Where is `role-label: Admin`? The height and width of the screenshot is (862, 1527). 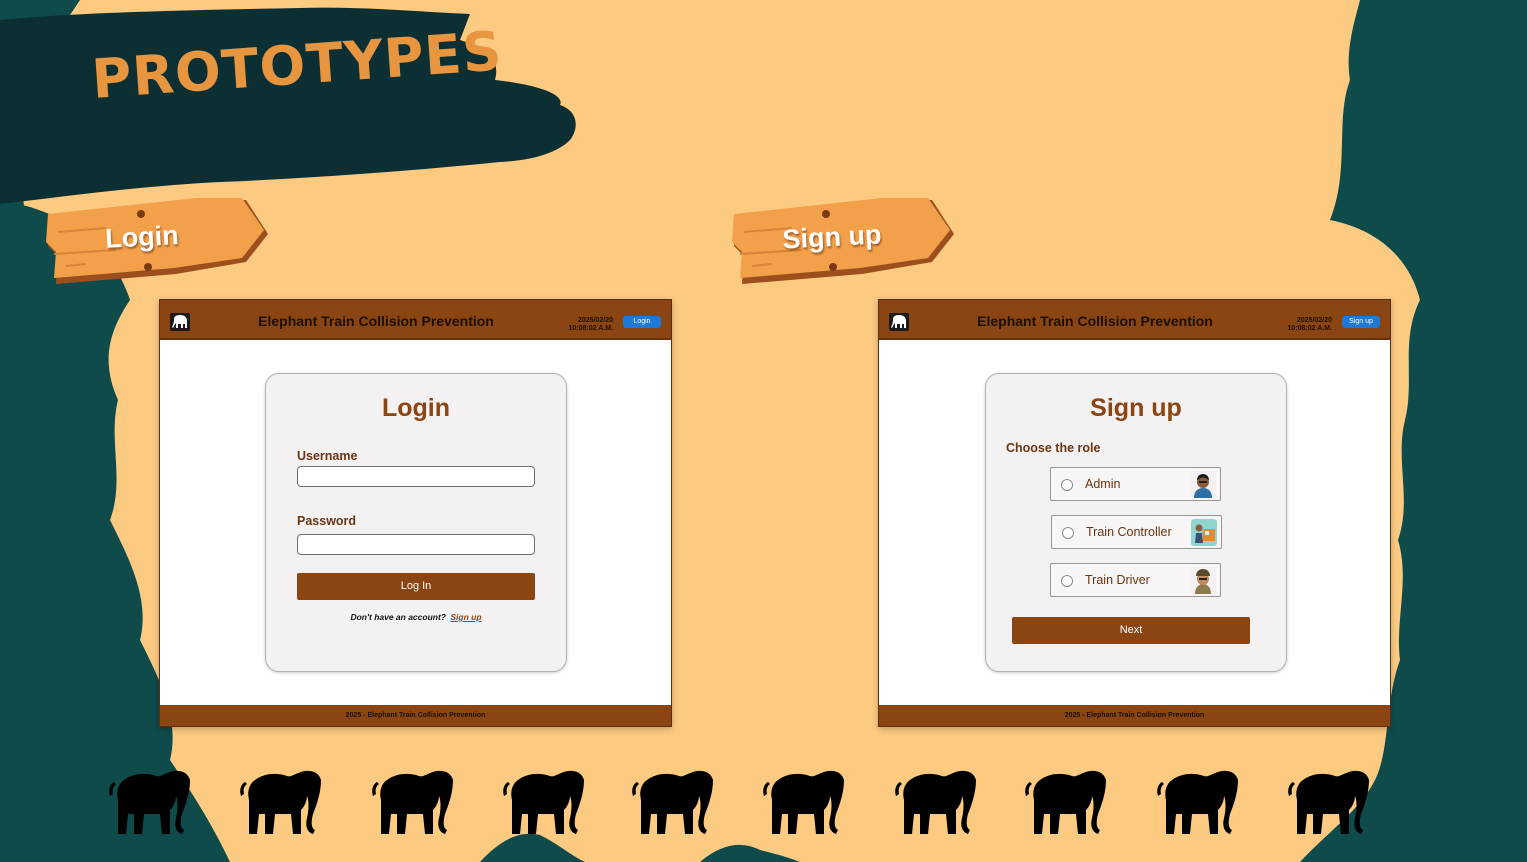
role-label: Admin is located at coordinates (1103, 484).